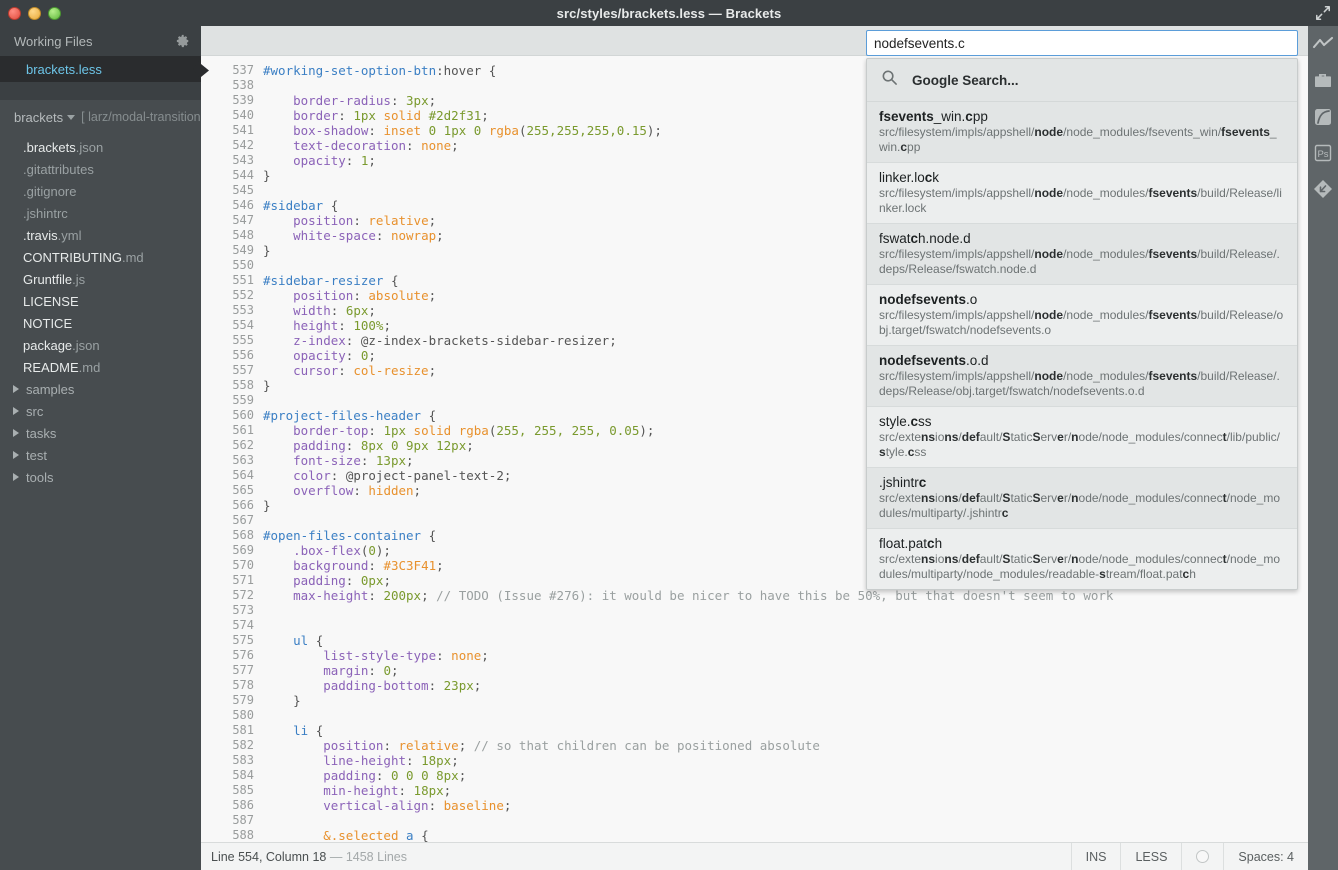  Describe the element at coordinates (141, 117) in the screenshot. I see `branch-label: [ larz/modal-transition` at that location.